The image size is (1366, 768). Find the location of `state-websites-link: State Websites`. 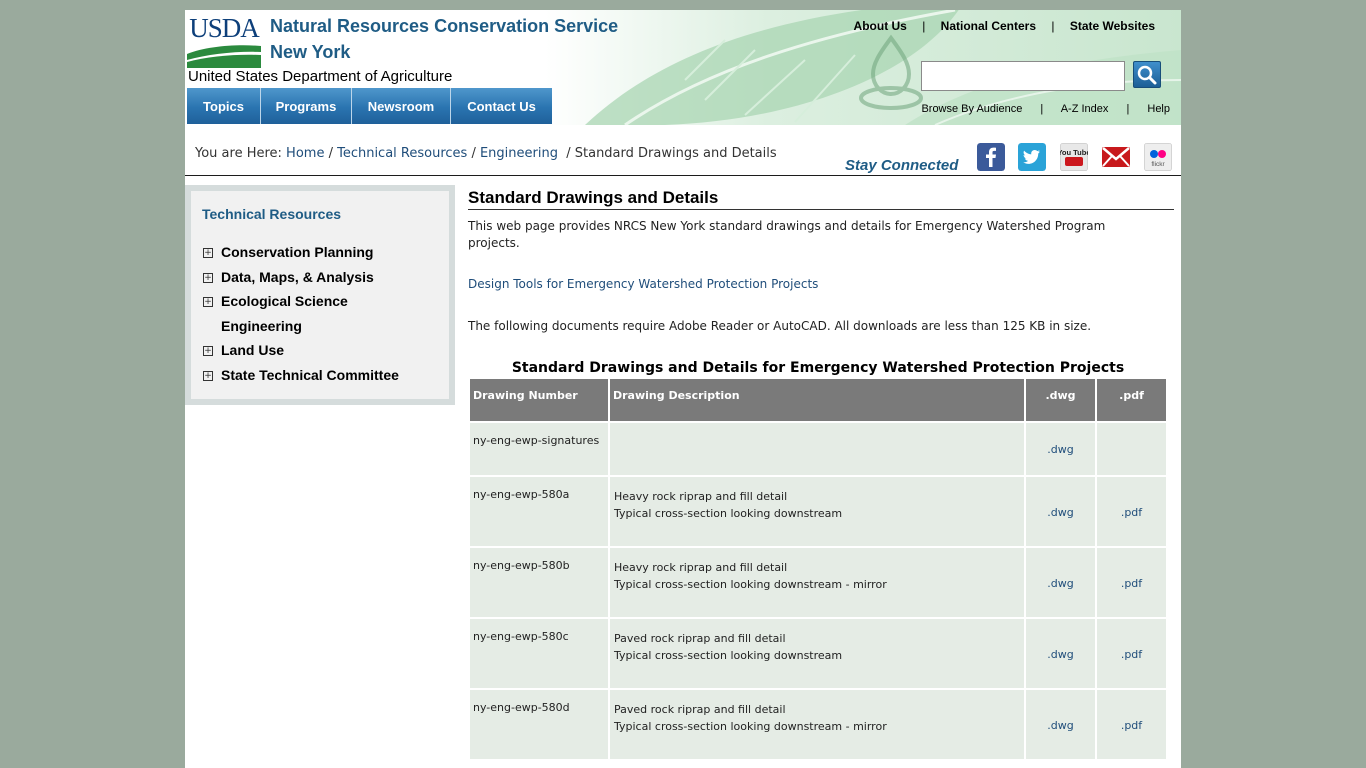

state-websites-link: State Websites is located at coordinates (1112, 26).